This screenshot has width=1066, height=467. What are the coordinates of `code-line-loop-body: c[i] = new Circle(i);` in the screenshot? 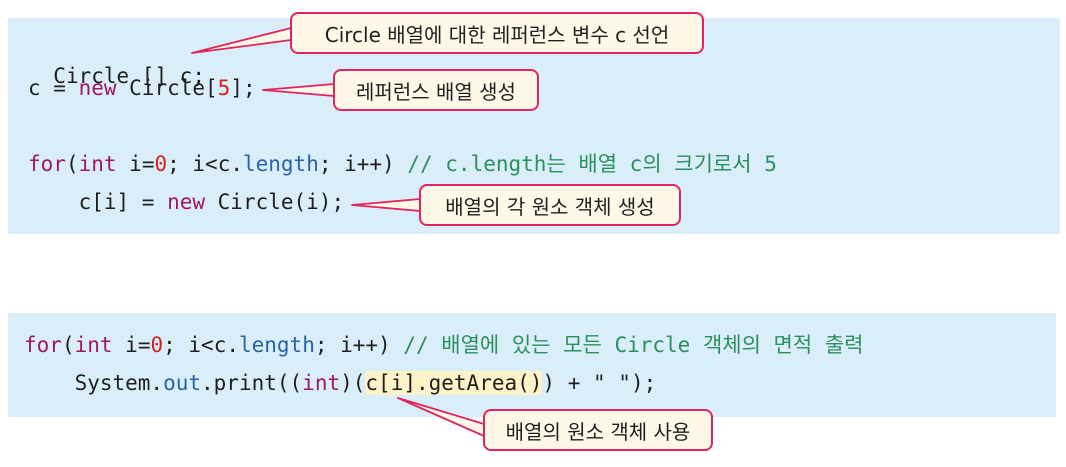 It's located at (186, 202).